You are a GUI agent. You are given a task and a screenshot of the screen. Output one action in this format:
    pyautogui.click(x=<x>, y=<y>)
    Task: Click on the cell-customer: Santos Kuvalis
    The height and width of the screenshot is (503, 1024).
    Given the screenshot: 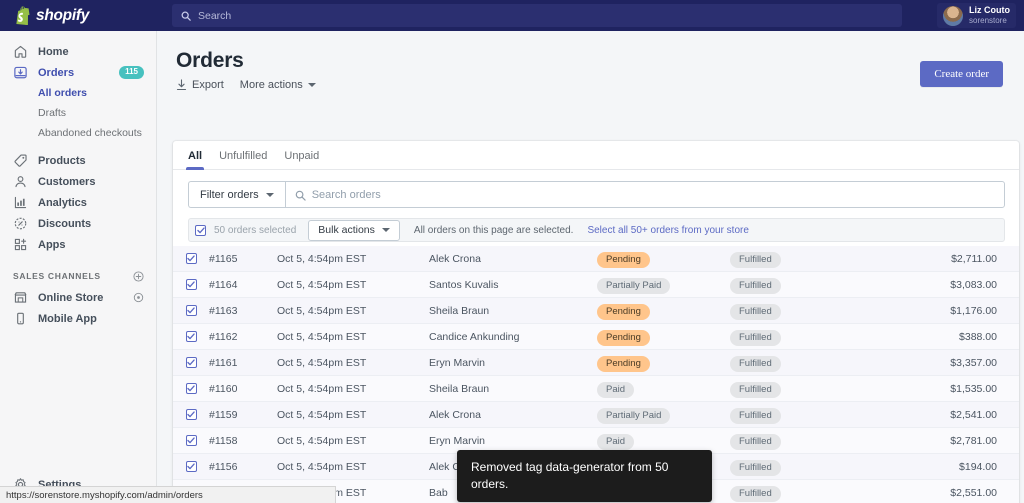 What is the action you would take?
    pyautogui.click(x=464, y=284)
    